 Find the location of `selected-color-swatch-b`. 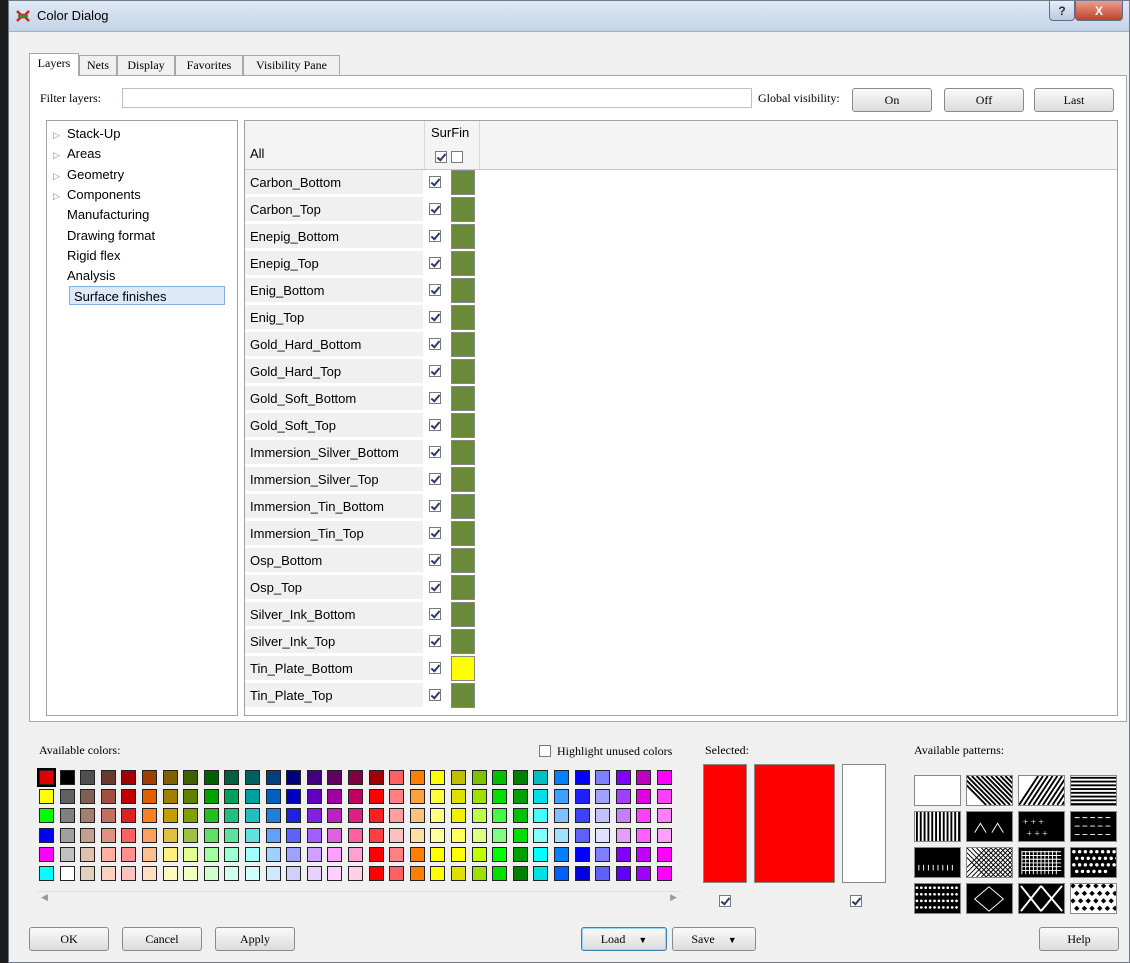

selected-color-swatch-b is located at coordinates (794, 823).